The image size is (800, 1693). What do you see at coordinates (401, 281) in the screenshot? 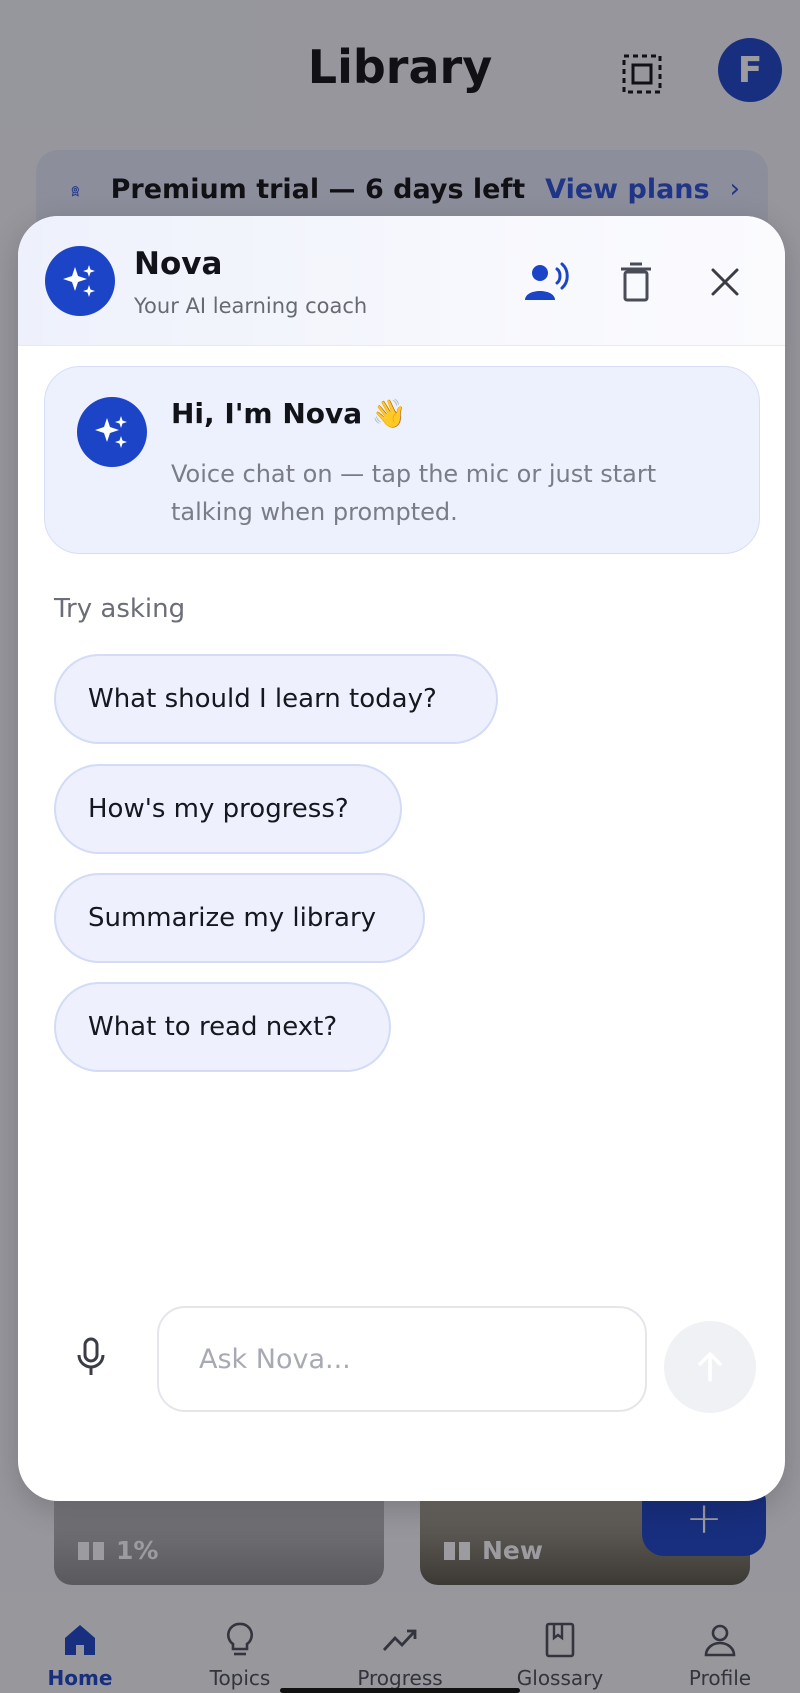
I see `dialog-header: Nova Your AI learning coach` at bounding box center [401, 281].